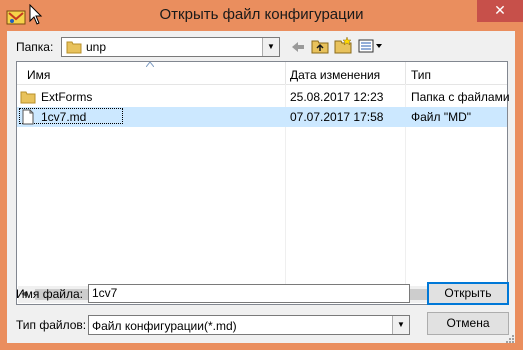  I want to click on new-folder-icon, so click(343, 45).